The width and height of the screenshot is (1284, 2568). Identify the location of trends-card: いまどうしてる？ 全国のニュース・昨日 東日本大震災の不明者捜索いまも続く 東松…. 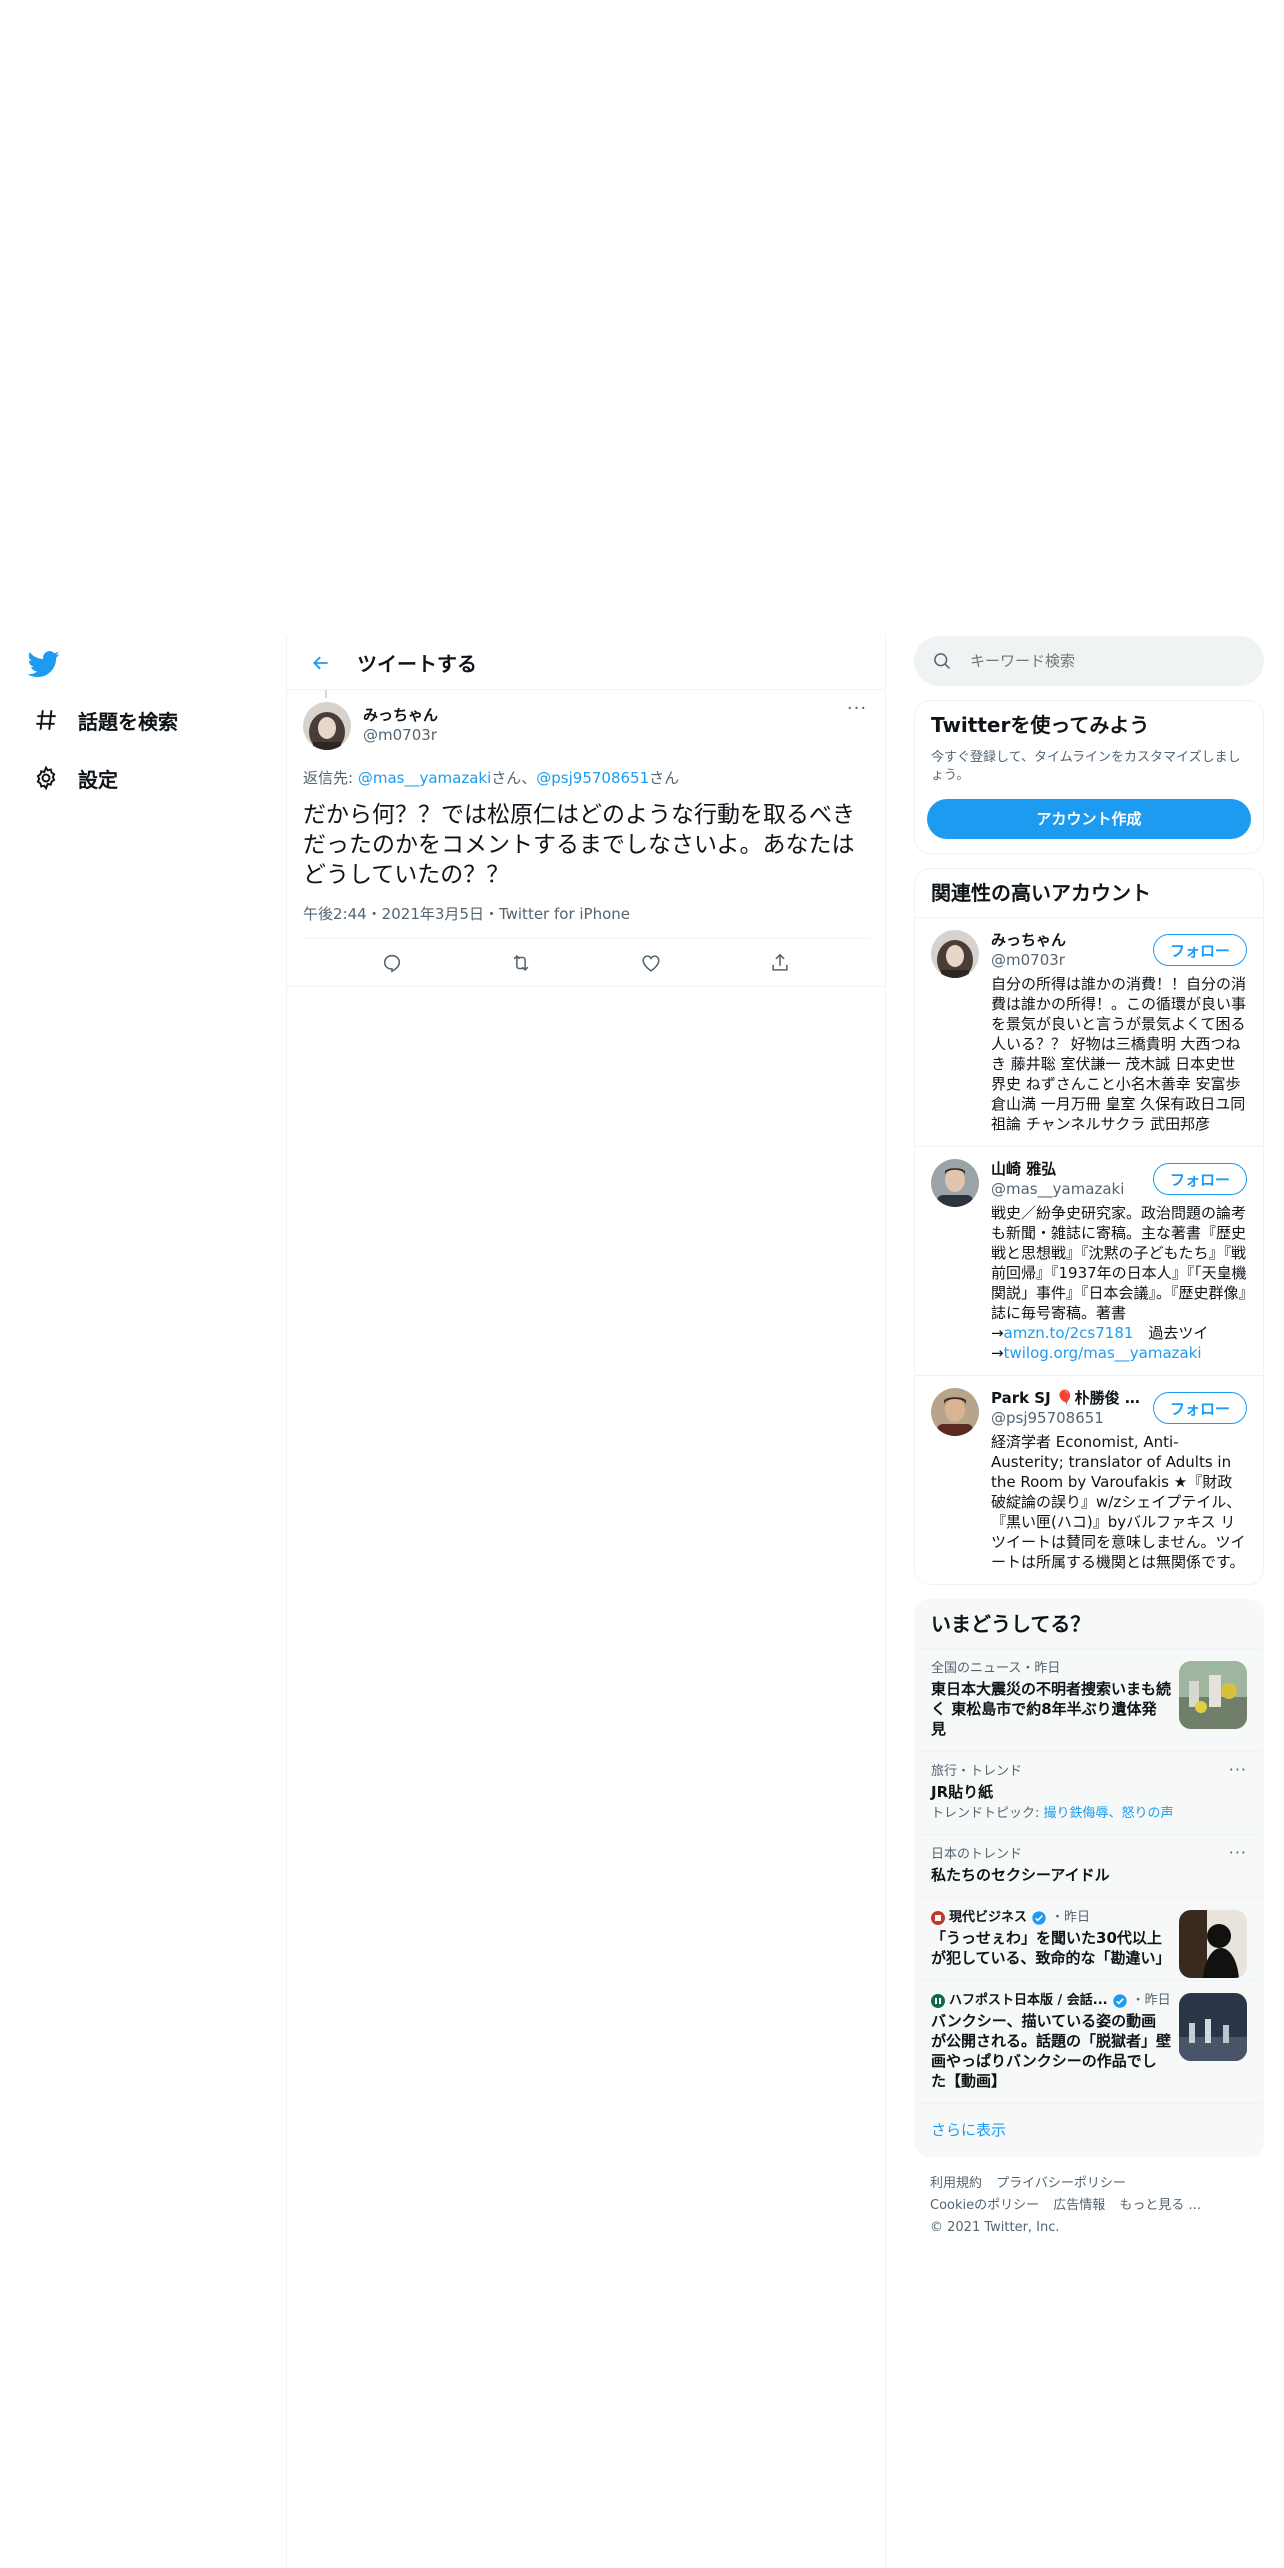
(1089, 1878).